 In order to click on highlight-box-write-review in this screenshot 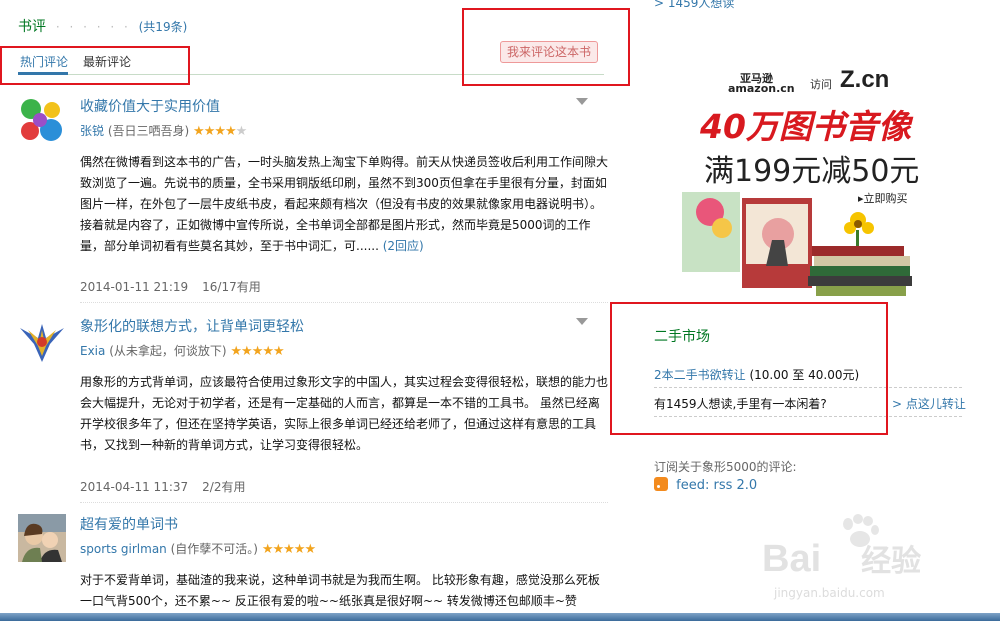, I will do `click(546, 47)`.